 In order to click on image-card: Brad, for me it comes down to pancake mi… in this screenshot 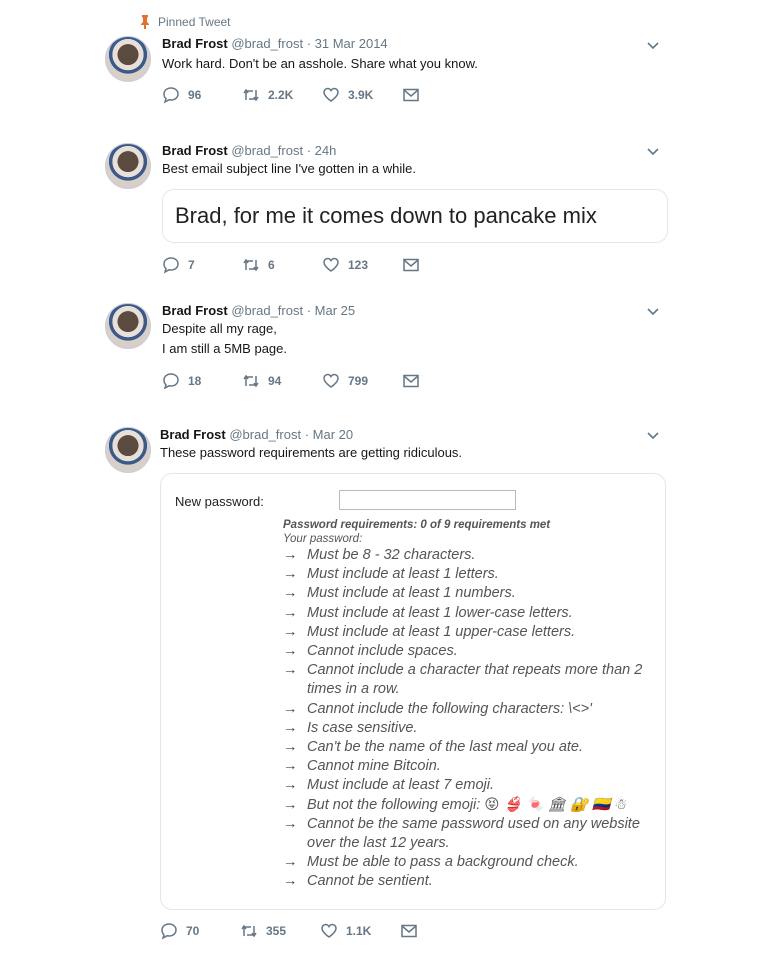, I will do `click(415, 216)`.